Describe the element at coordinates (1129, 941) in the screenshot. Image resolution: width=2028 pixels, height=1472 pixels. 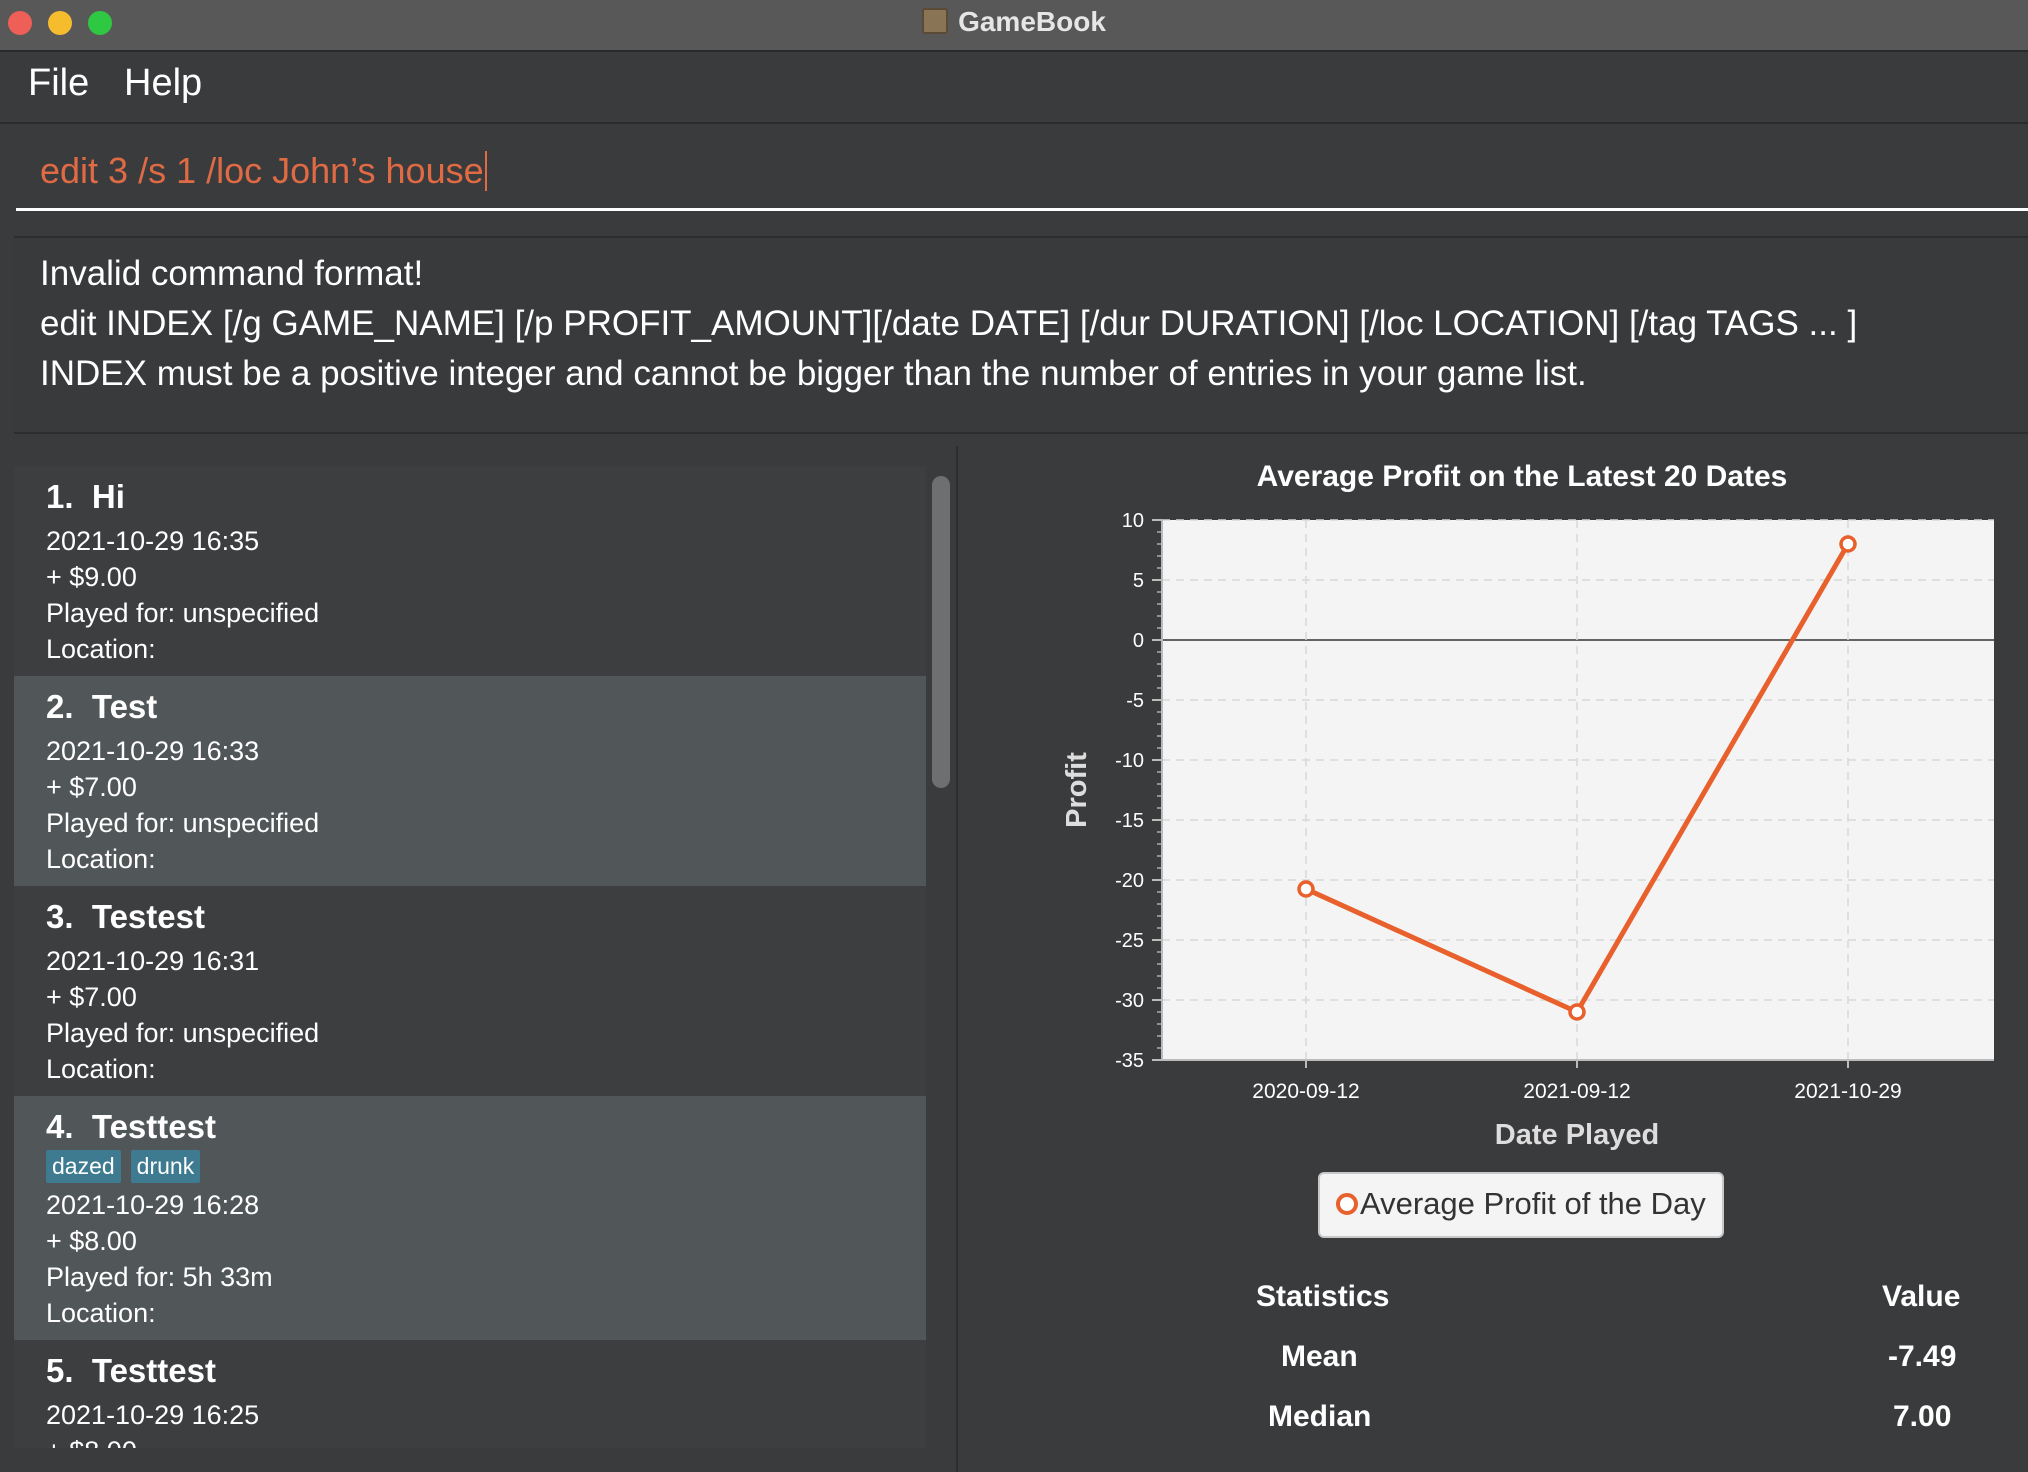
I see `y-tick-label: -25` at that location.